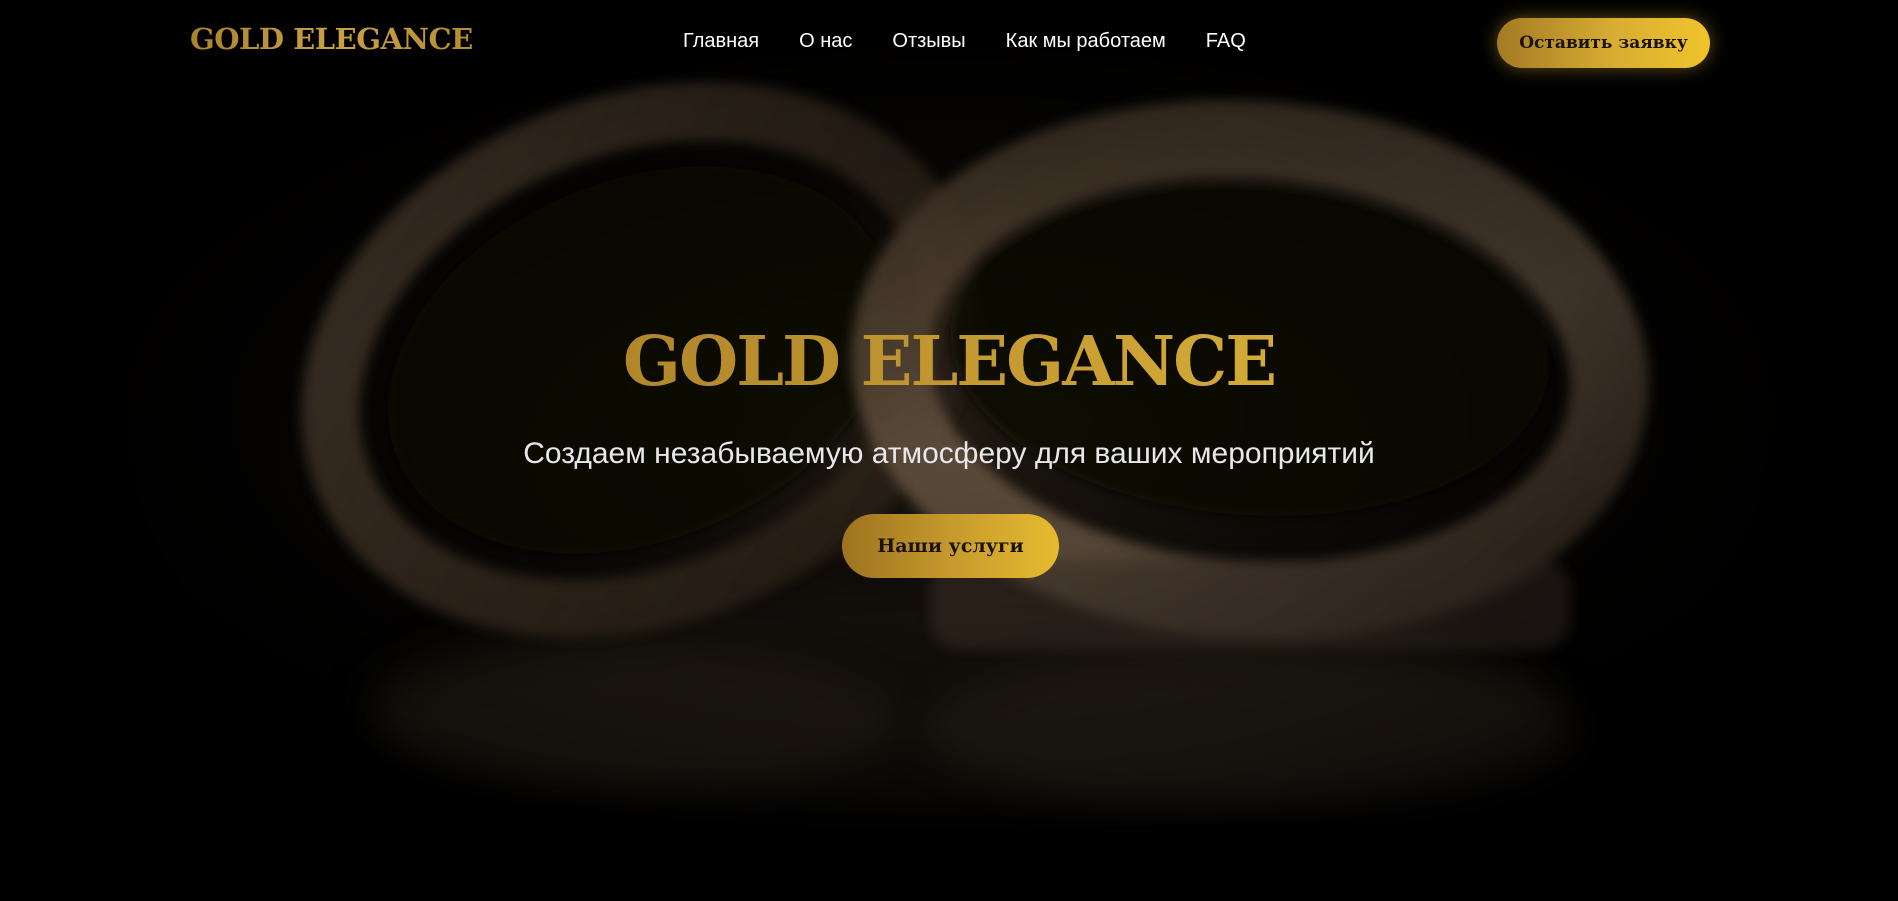 The image size is (1898, 901). Describe the element at coordinates (331, 39) in the screenshot. I see `site-logo: GOLD ELEGANCE` at that location.